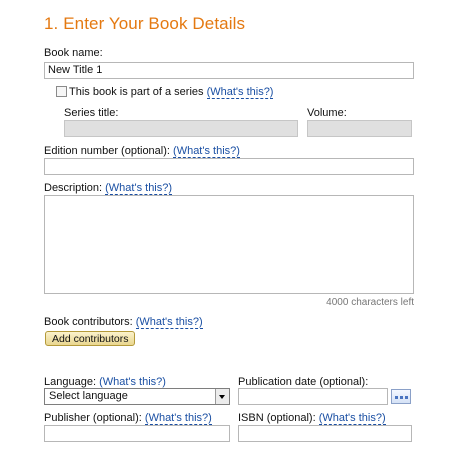 The height and width of the screenshot is (463, 450). Describe the element at coordinates (107, 151) in the screenshot. I see `edition-label: Edition number (optional):` at that location.